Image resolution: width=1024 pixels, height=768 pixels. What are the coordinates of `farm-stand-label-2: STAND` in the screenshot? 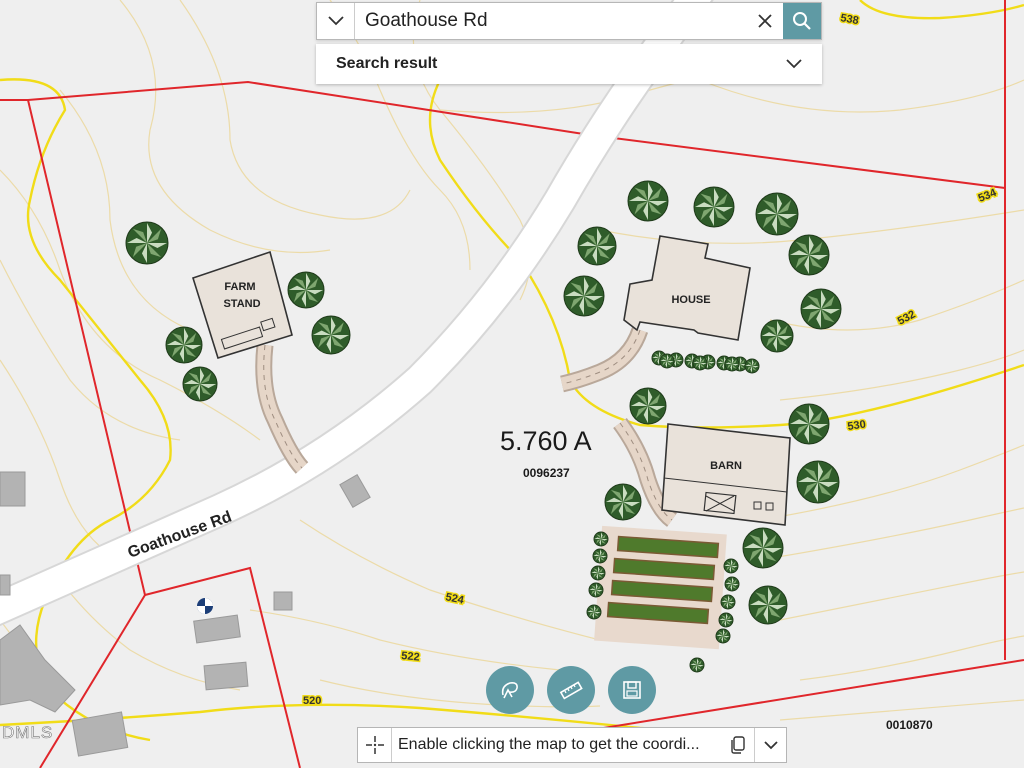 It's located at (241, 304).